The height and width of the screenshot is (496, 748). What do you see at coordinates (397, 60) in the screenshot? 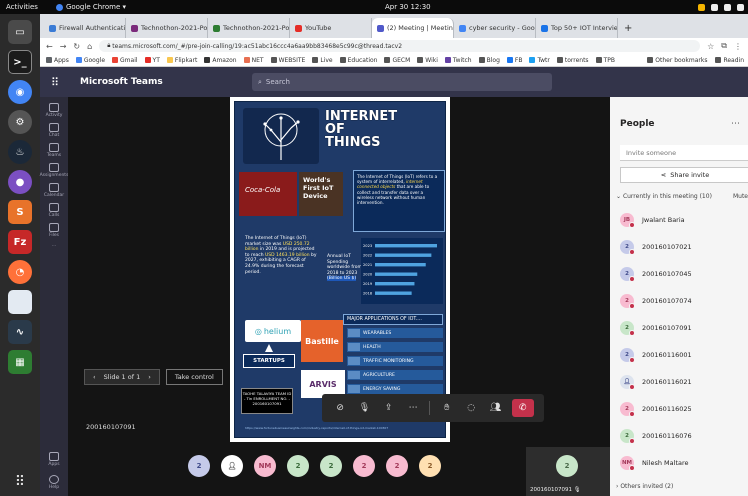
I see `bookmark: GECM` at bounding box center [397, 60].